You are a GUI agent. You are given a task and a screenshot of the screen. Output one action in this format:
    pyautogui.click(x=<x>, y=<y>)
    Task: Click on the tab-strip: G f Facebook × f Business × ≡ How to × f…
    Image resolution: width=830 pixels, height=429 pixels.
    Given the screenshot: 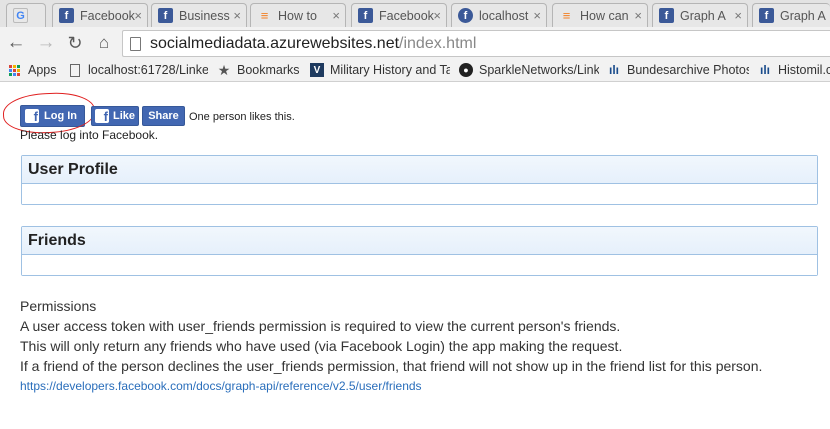 What is the action you would take?
    pyautogui.click(x=415, y=13)
    